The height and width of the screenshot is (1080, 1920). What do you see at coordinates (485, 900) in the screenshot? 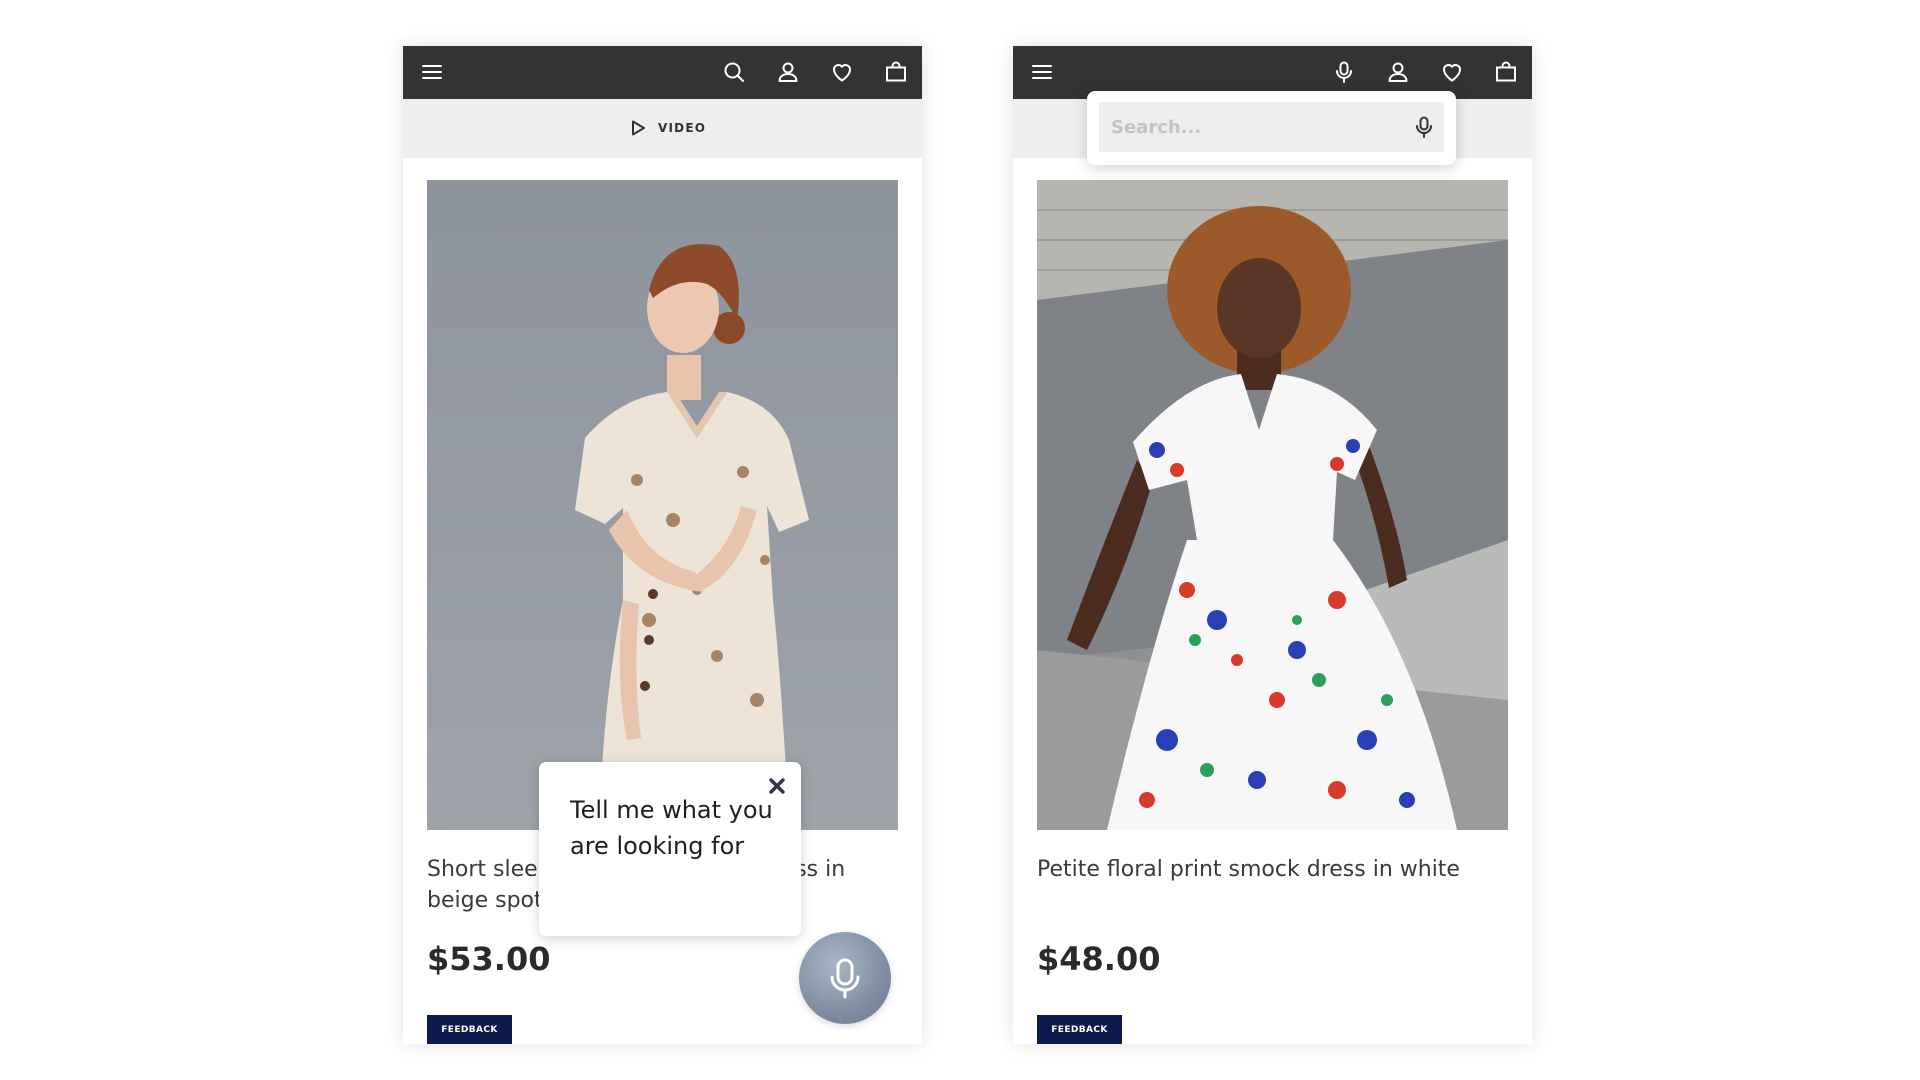
I see `product-name-line2: beige spot` at bounding box center [485, 900].